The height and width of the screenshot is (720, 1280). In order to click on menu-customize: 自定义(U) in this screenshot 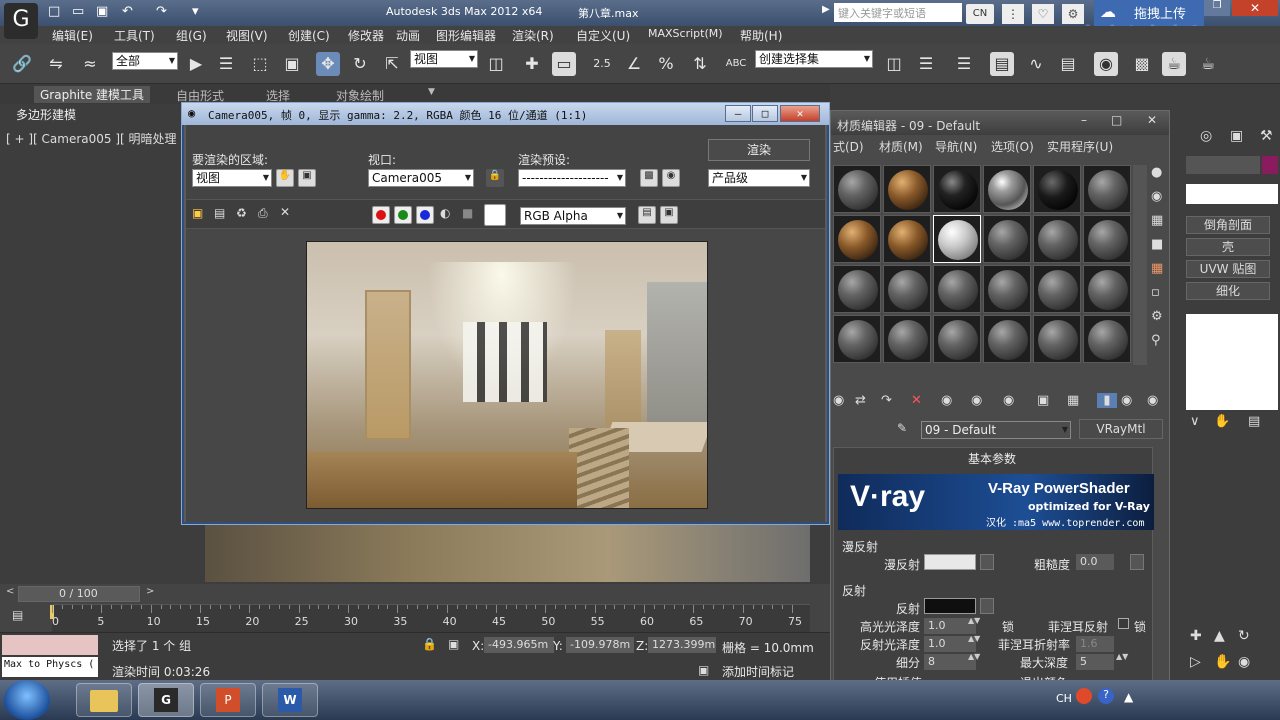, I will do `click(603, 35)`.